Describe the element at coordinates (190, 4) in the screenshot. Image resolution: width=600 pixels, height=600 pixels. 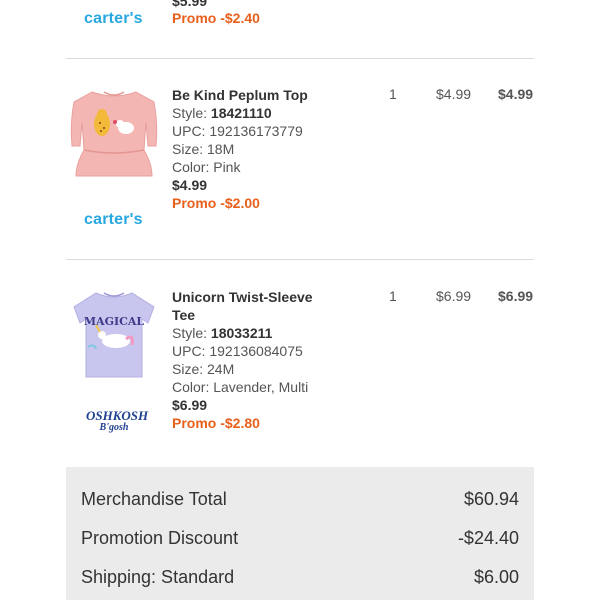
I see `item-price: $5.99` at that location.